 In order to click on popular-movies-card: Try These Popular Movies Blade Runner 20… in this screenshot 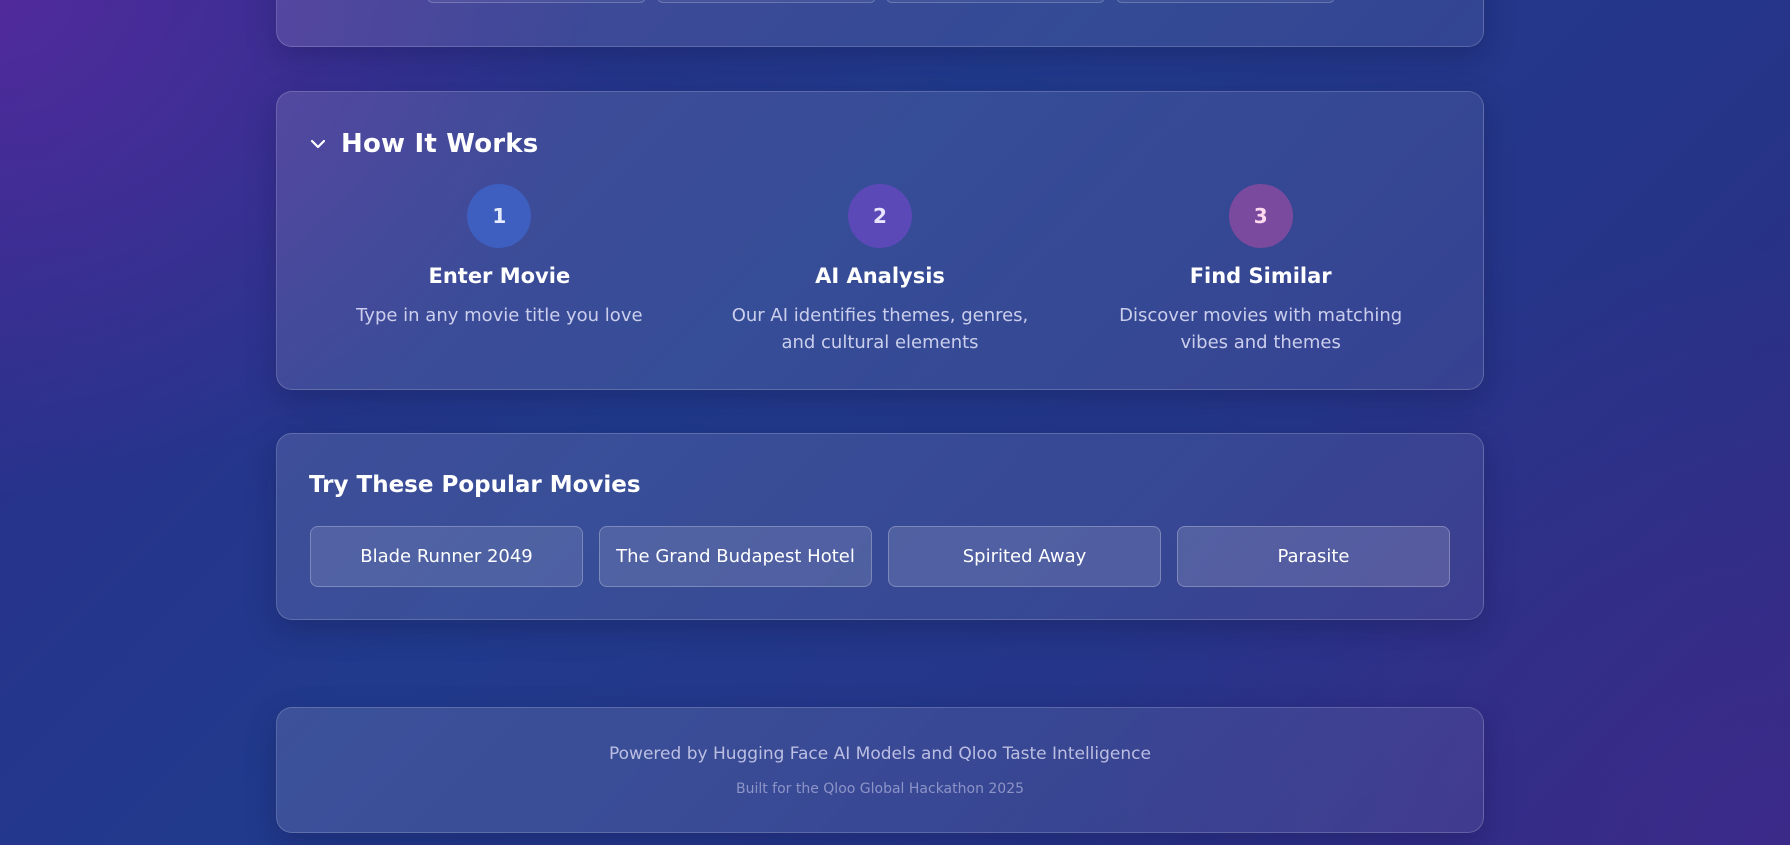, I will do `click(880, 526)`.